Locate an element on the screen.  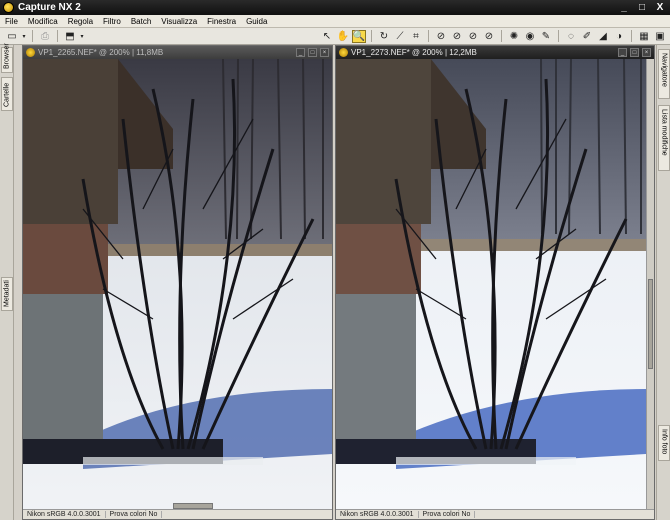
rotate-icon: ↻ is located at coordinates (384, 36).